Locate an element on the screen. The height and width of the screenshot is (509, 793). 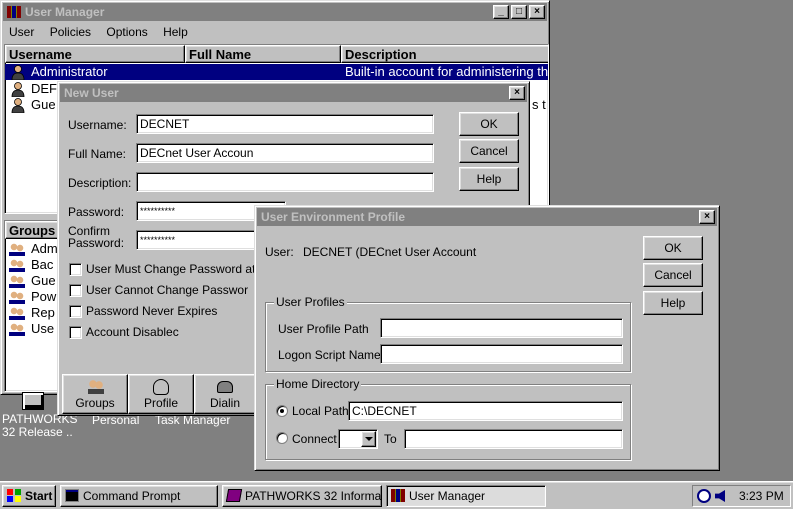
logon-script-input is located at coordinates (501, 354).